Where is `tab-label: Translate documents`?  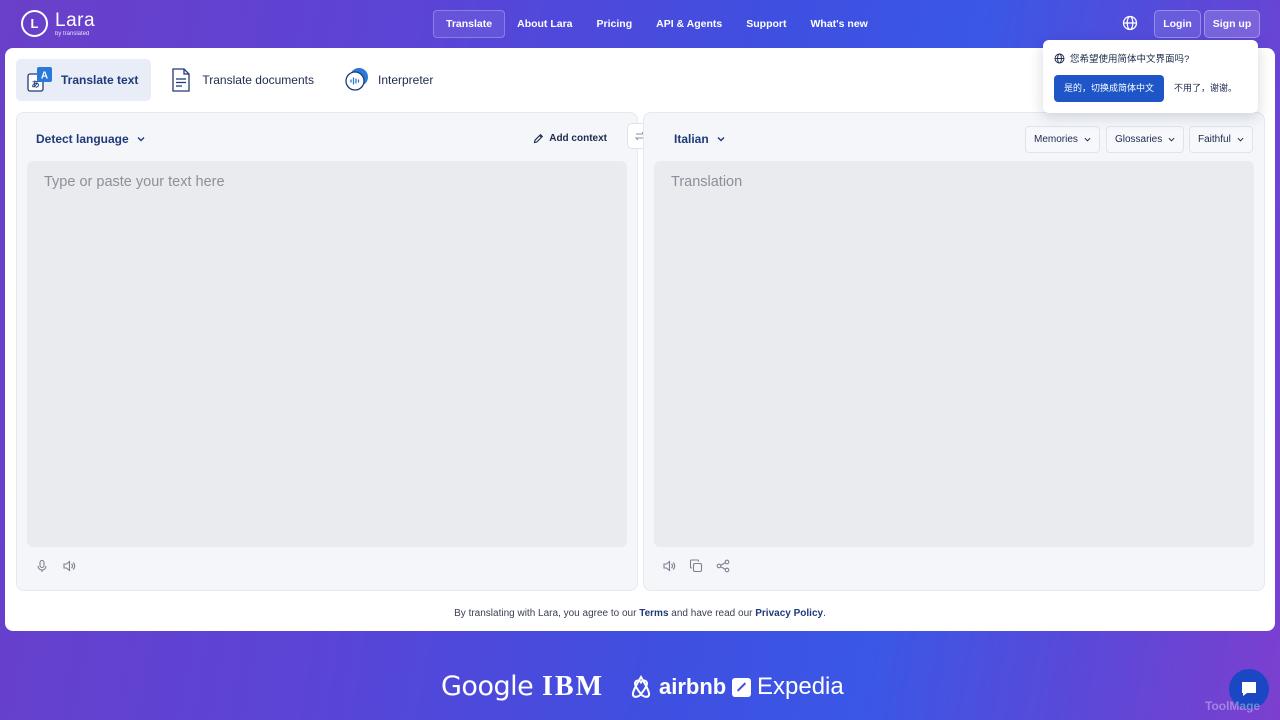 tab-label: Translate documents is located at coordinates (258, 80).